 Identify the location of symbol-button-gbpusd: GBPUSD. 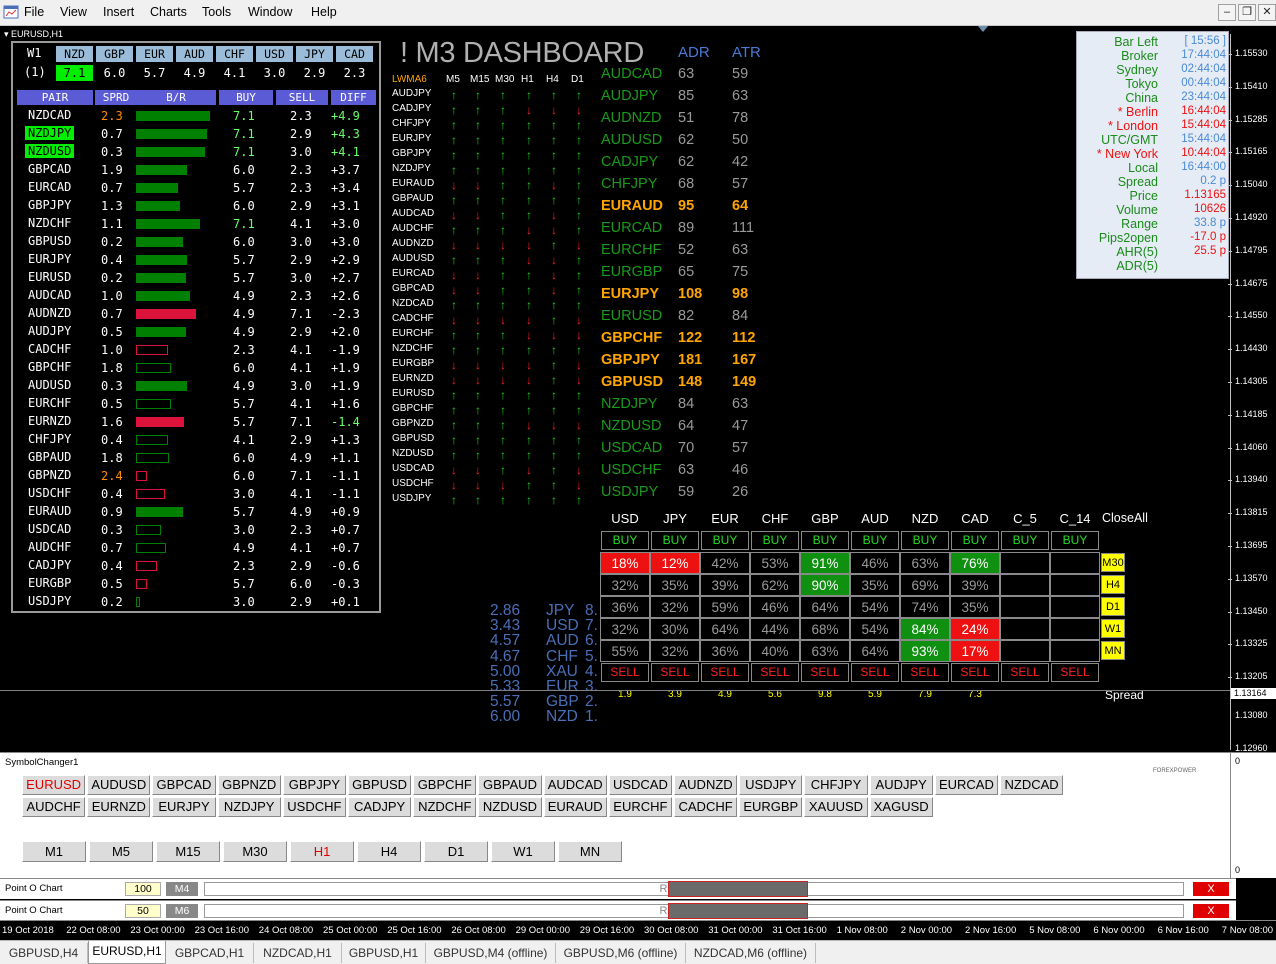
(380, 785).